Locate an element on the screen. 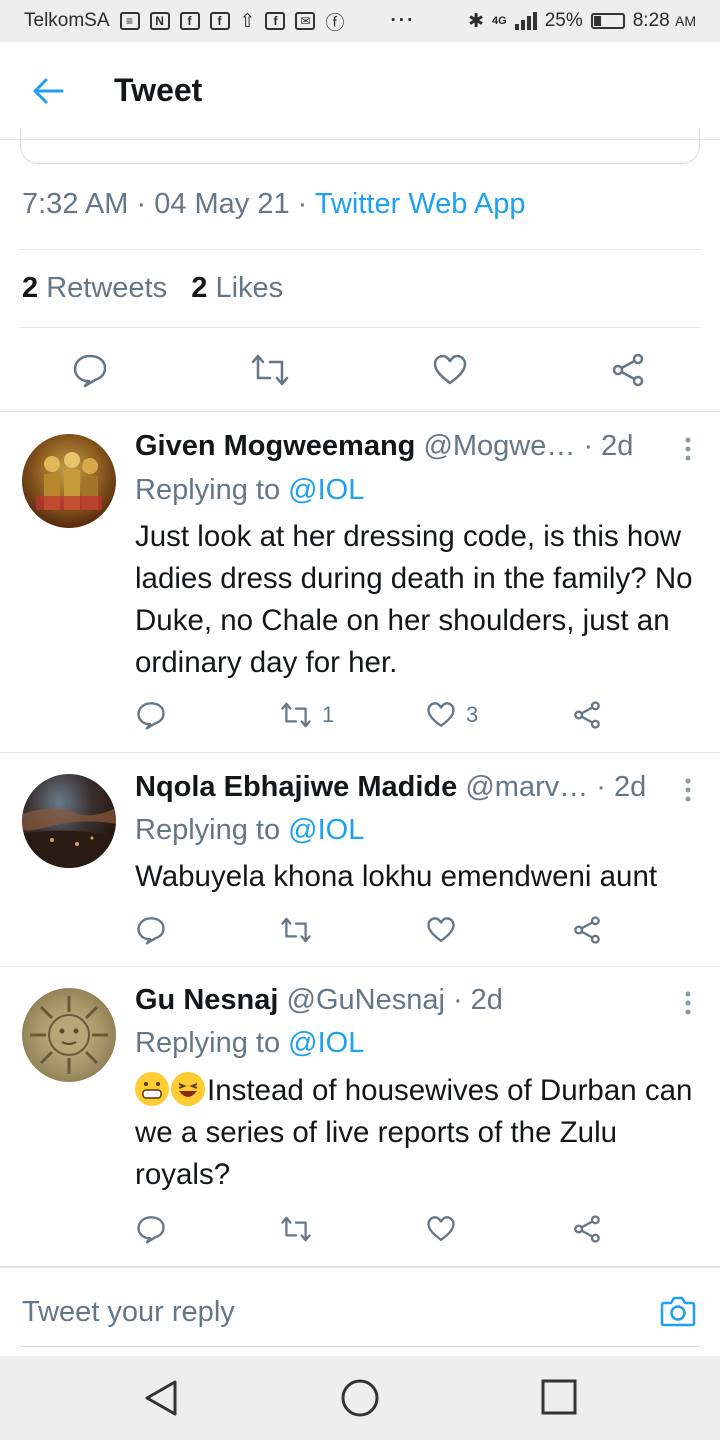  avatar-image is located at coordinates (69, 838).